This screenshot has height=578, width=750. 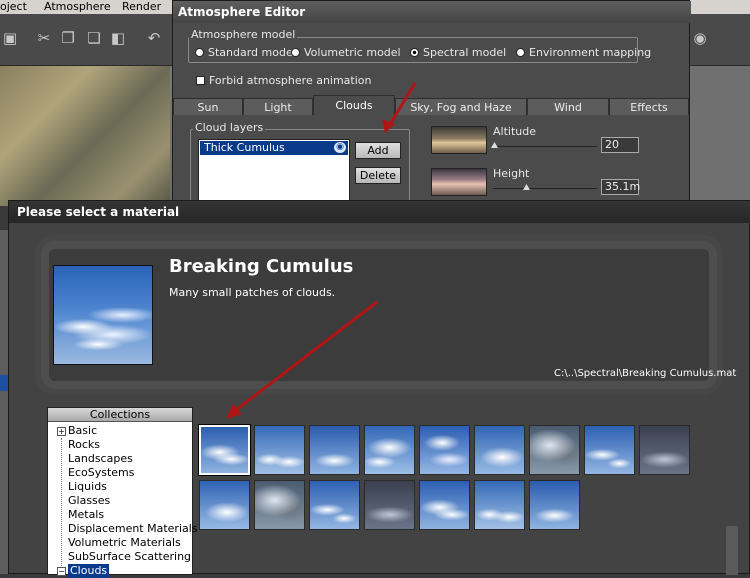 What do you see at coordinates (84, 445) in the screenshot?
I see `collection-rocks: Rocks` at bounding box center [84, 445].